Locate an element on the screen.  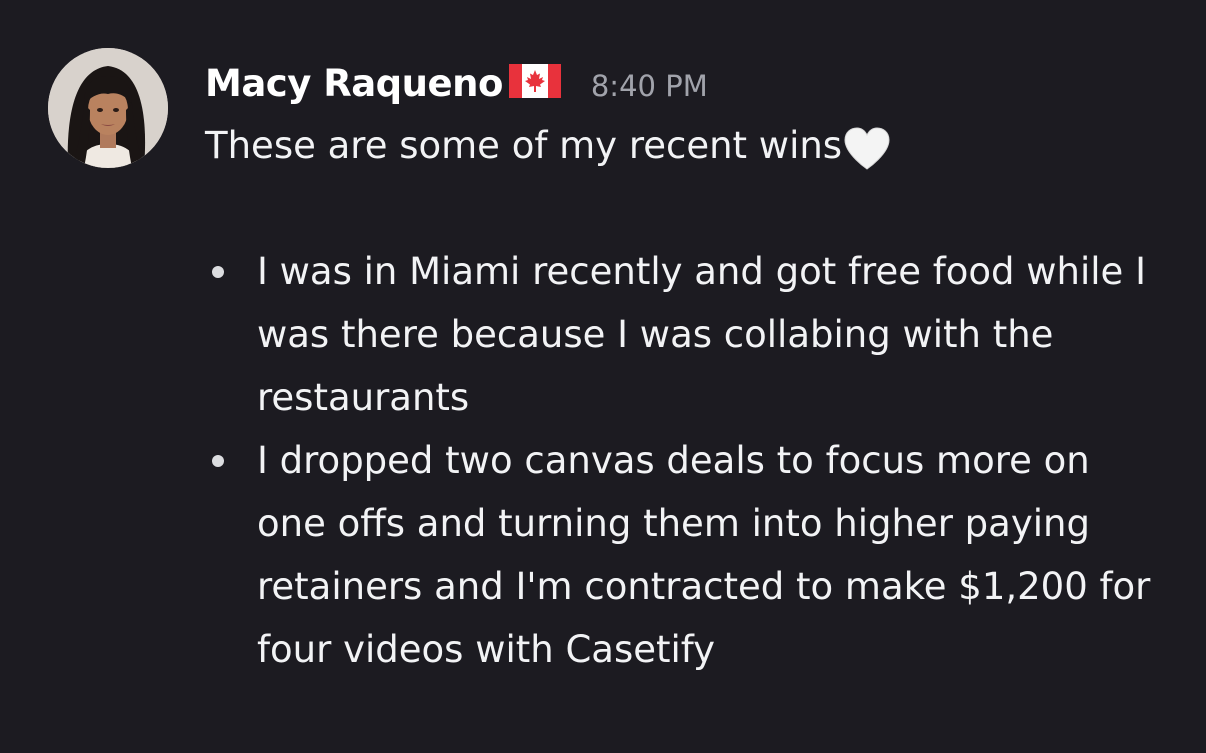
user-avatar is located at coordinates (108, 108).